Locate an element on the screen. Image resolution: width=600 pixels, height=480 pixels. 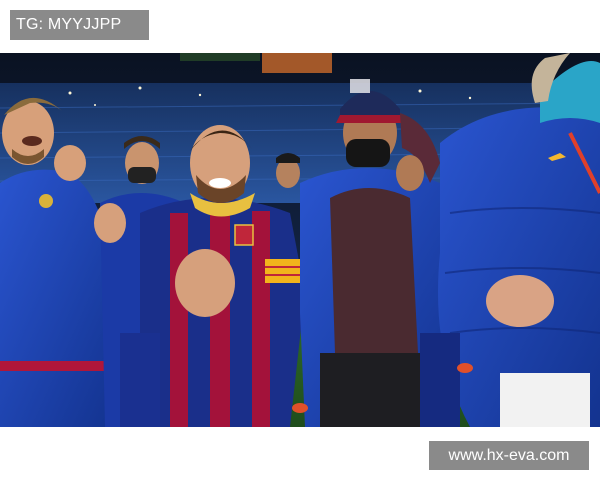
scoreboard is located at coordinates (297, 63).